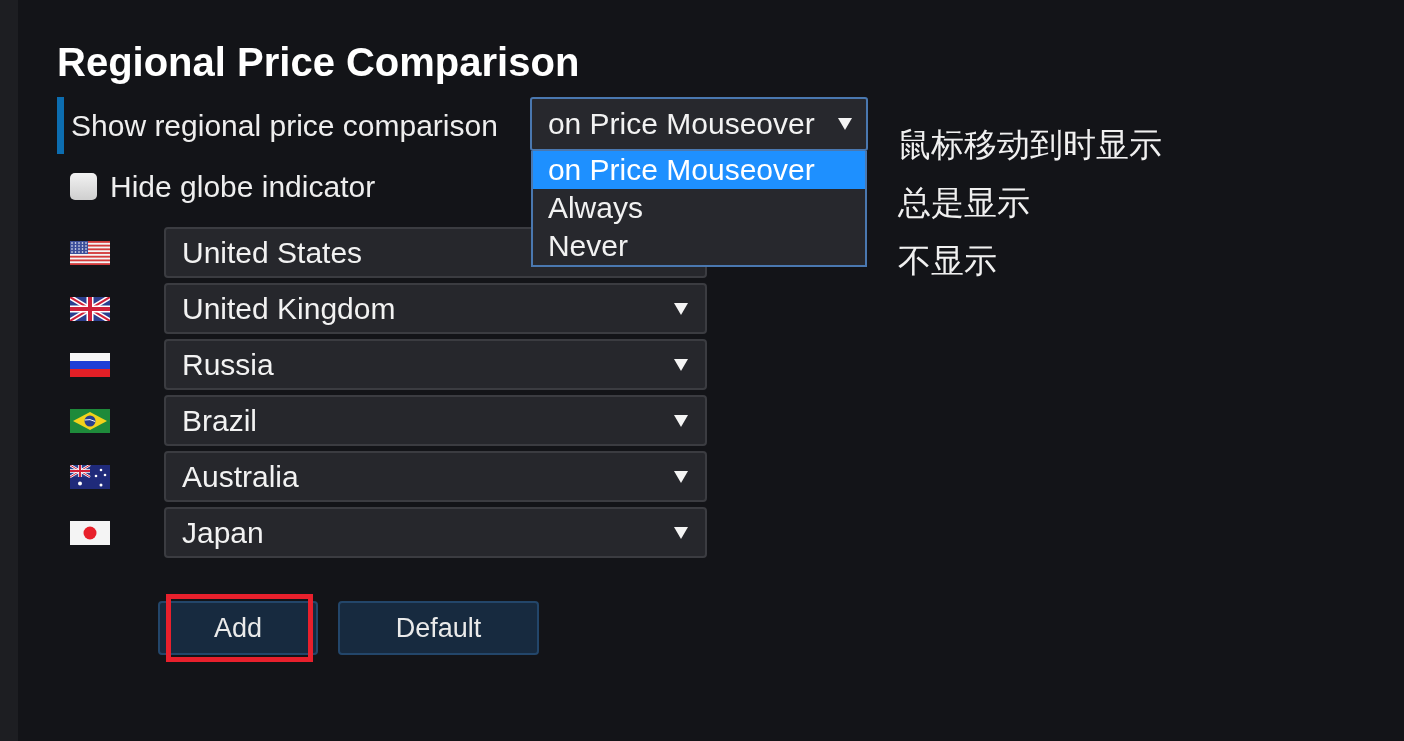 The height and width of the screenshot is (741, 1404). What do you see at coordinates (435, 364) in the screenshot?
I see `country-select: Russia` at bounding box center [435, 364].